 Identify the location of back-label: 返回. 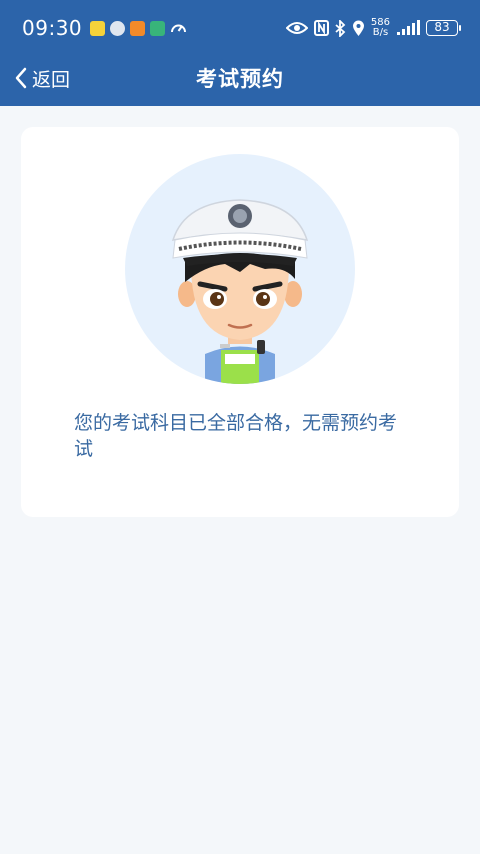
(51, 79).